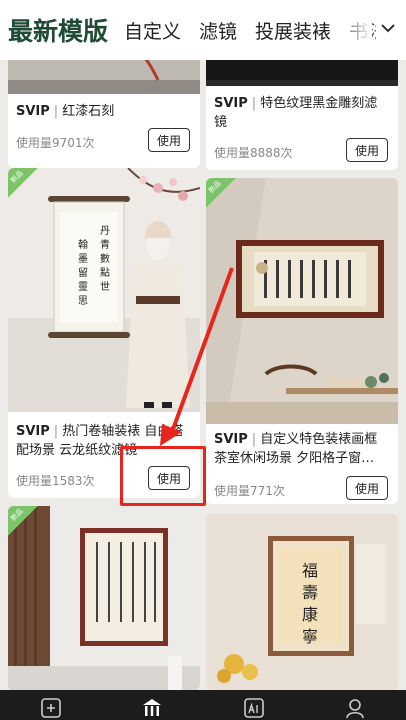 This screenshot has width=406, height=720. What do you see at coordinates (152, 708) in the screenshot?
I see `templates-museum-icon` at bounding box center [152, 708].